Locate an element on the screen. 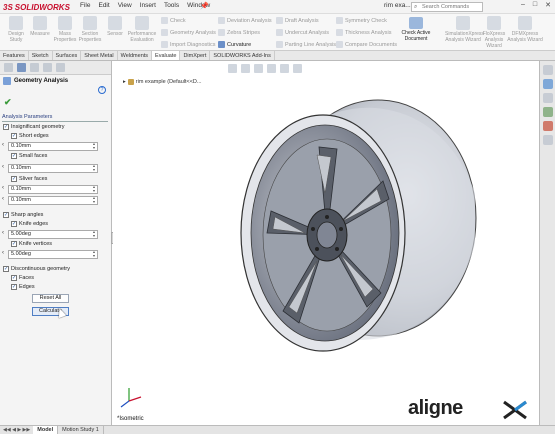 The height and width of the screenshot is (434, 555). tab-sheet-metal: Sheet Metal is located at coordinates (99, 55).